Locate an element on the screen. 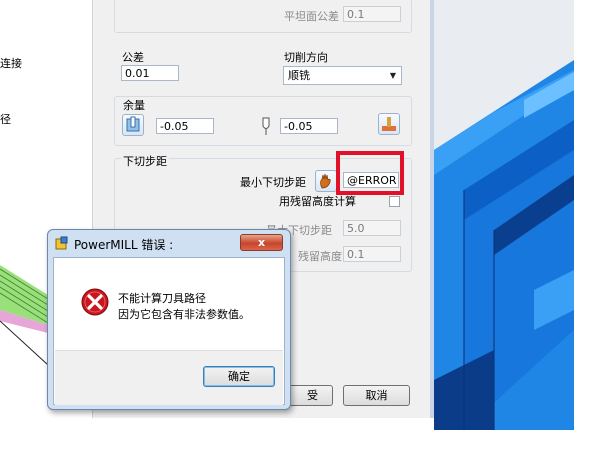  allowance-label: 余量 is located at coordinates (134, 105).